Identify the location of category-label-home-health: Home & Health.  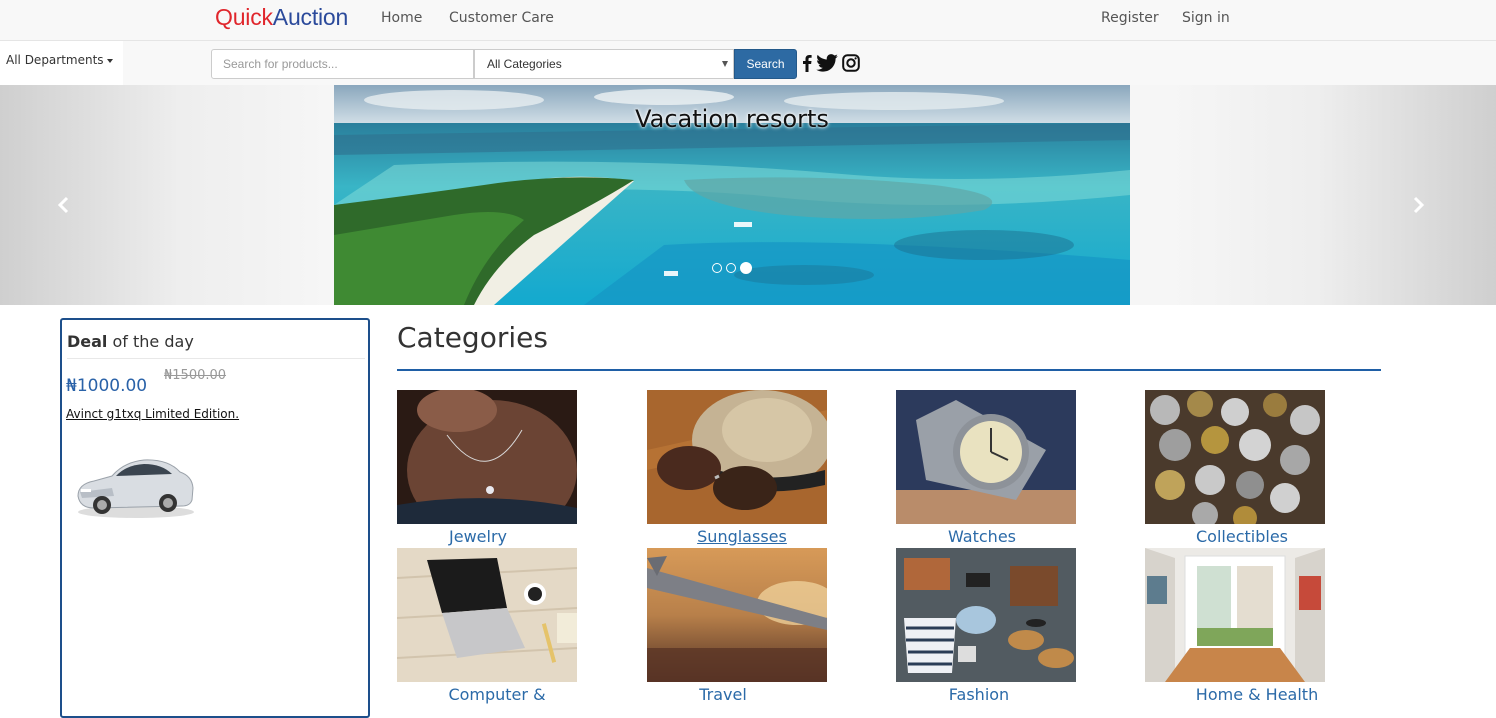
(1257, 694).